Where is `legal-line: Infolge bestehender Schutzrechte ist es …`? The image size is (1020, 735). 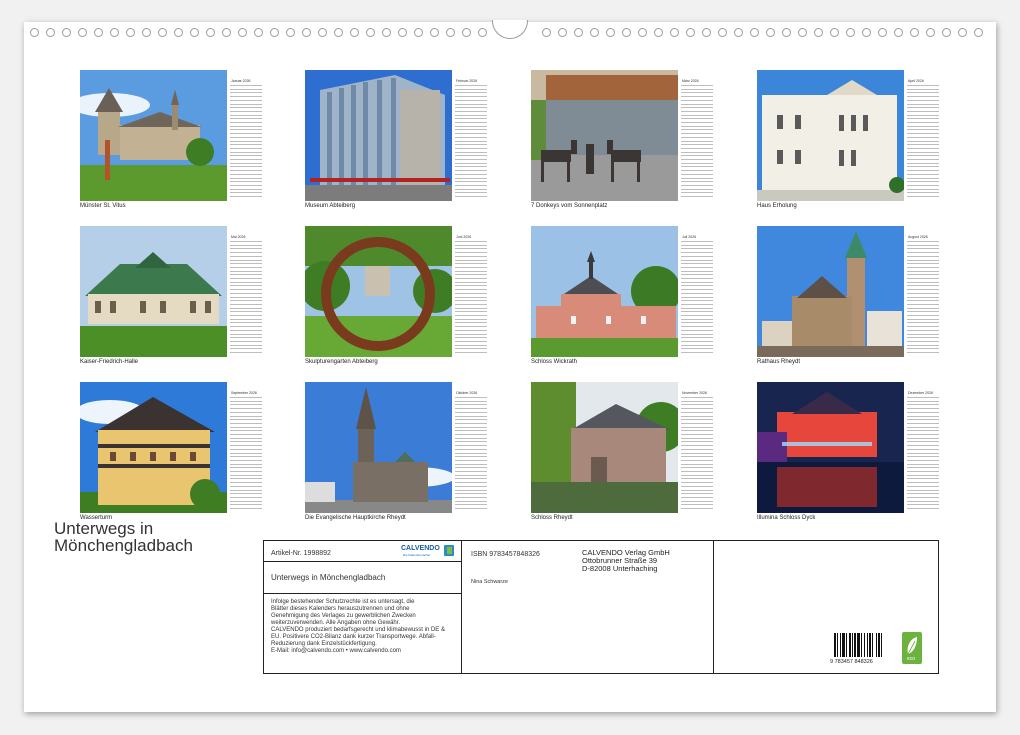
legal-line: Infolge bestehender Schutzrechte ist es … is located at coordinates (358, 602).